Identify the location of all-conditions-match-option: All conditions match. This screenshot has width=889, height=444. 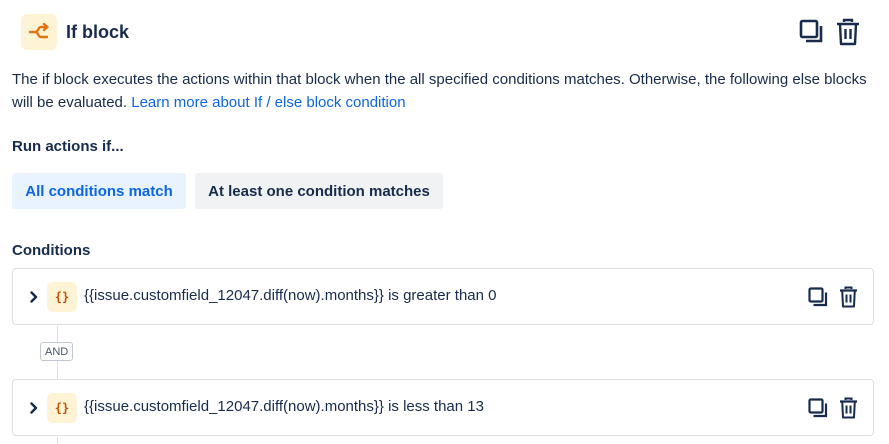
(99, 191).